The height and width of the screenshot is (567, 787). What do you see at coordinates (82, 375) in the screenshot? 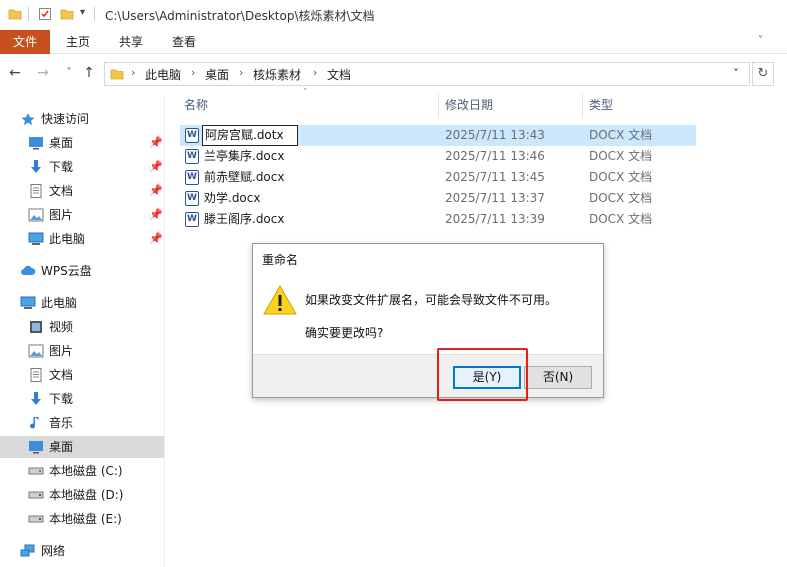
I see `sidebar-item-documents-pc: 文档` at bounding box center [82, 375].